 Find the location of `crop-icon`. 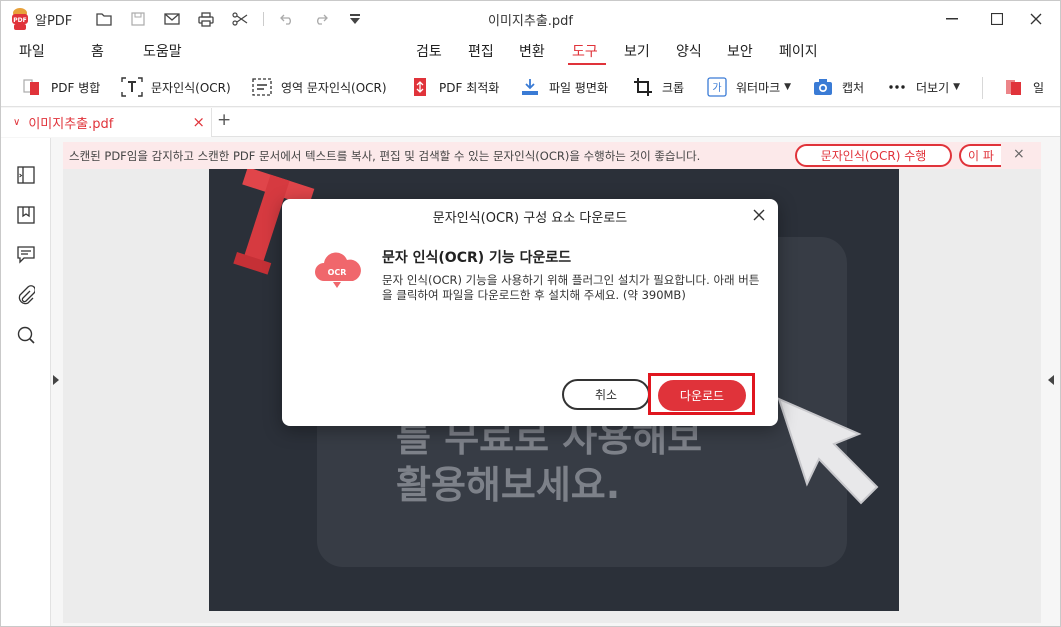

crop-icon is located at coordinates (643, 87).